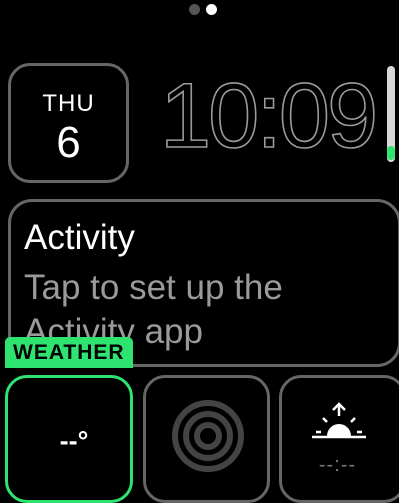 This screenshot has height=503, width=399. Describe the element at coordinates (74, 441) in the screenshot. I see `weather-temperature: --°` at that location.